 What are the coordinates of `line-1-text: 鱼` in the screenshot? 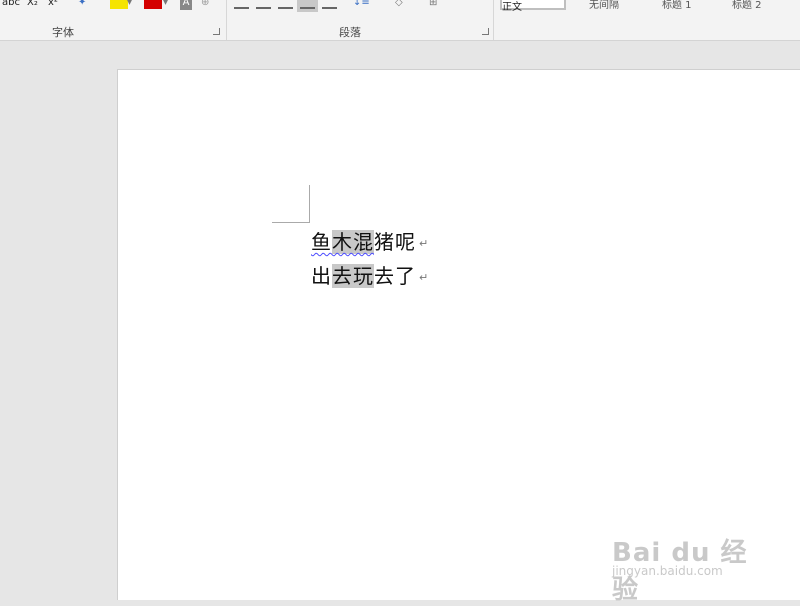 It's located at (321, 242).